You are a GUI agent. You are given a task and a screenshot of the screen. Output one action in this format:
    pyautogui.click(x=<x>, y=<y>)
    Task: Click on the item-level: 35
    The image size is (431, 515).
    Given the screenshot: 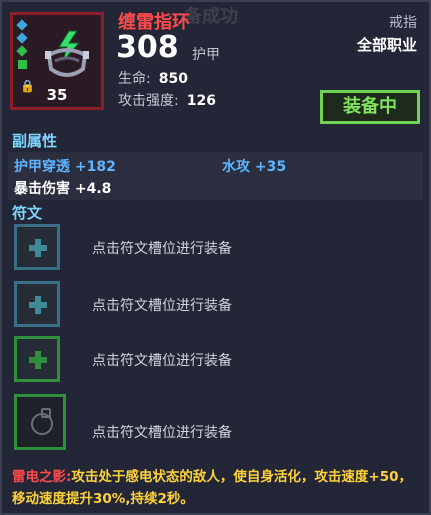 What is the action you would take?
    pyautogui.click(x=57, y=95)
    